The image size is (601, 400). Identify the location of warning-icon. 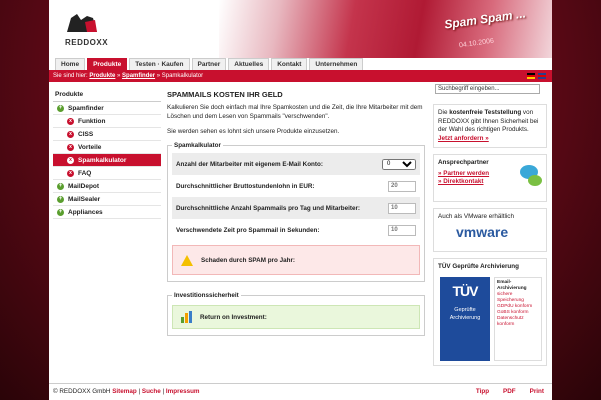
(187, 260).